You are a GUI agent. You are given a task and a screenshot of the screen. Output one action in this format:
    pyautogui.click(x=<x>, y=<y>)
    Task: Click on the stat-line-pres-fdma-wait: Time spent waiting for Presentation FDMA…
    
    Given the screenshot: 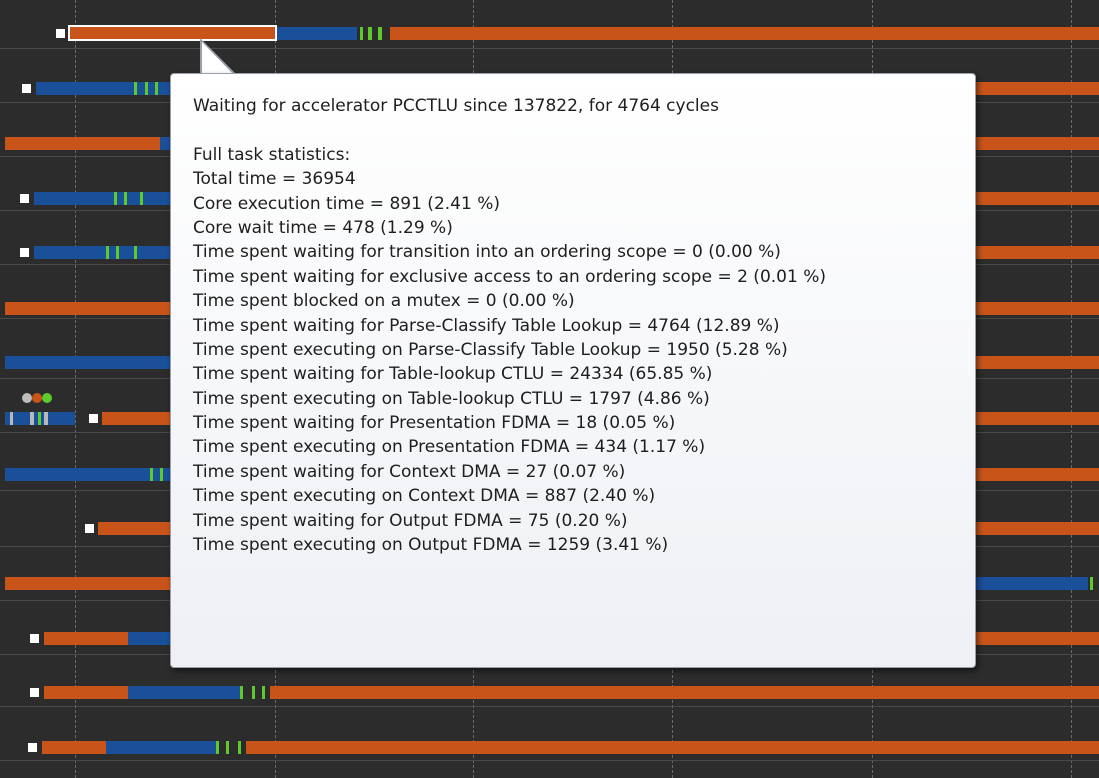 What is the action you would take?
    pyautogui.click(x=434, y=423)
    